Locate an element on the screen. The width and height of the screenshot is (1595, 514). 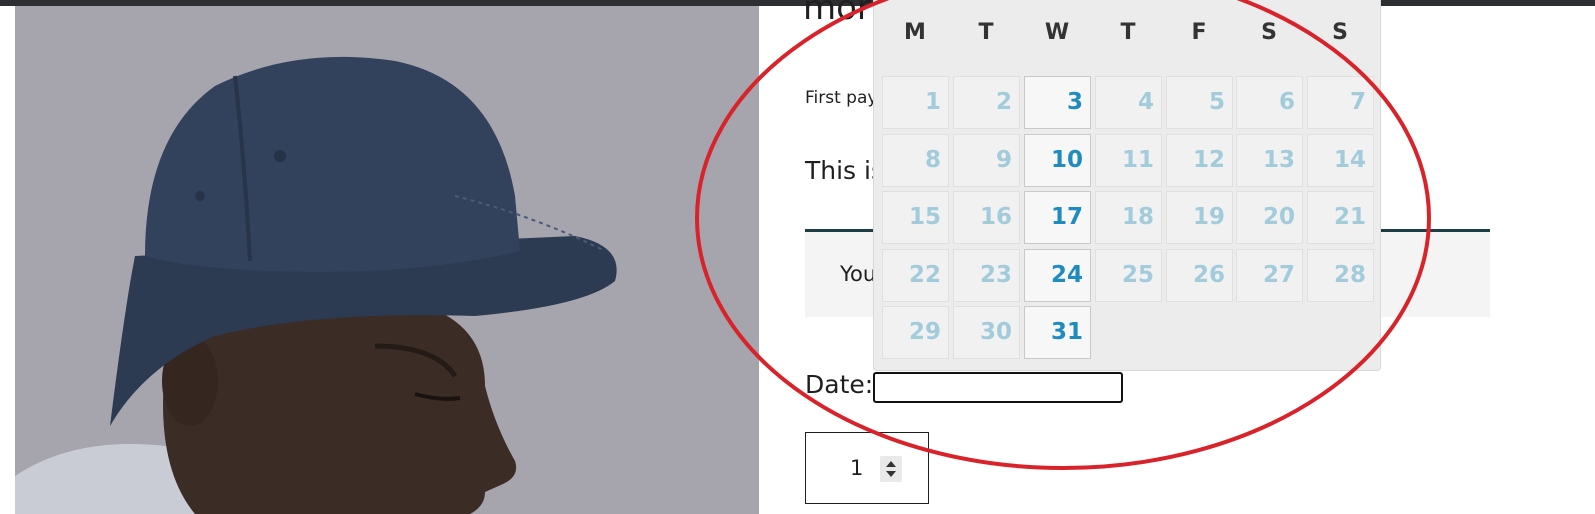
calendar-day: 29 is located at coordinates (915, 332).